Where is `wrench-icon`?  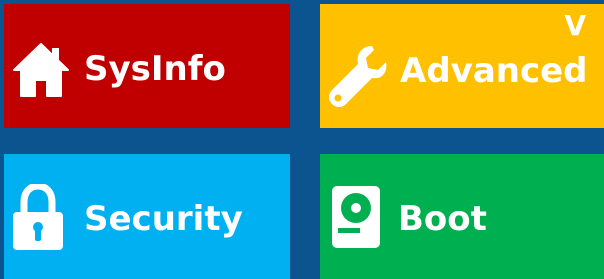 wrench-icon is located at coordinates (358, 76).